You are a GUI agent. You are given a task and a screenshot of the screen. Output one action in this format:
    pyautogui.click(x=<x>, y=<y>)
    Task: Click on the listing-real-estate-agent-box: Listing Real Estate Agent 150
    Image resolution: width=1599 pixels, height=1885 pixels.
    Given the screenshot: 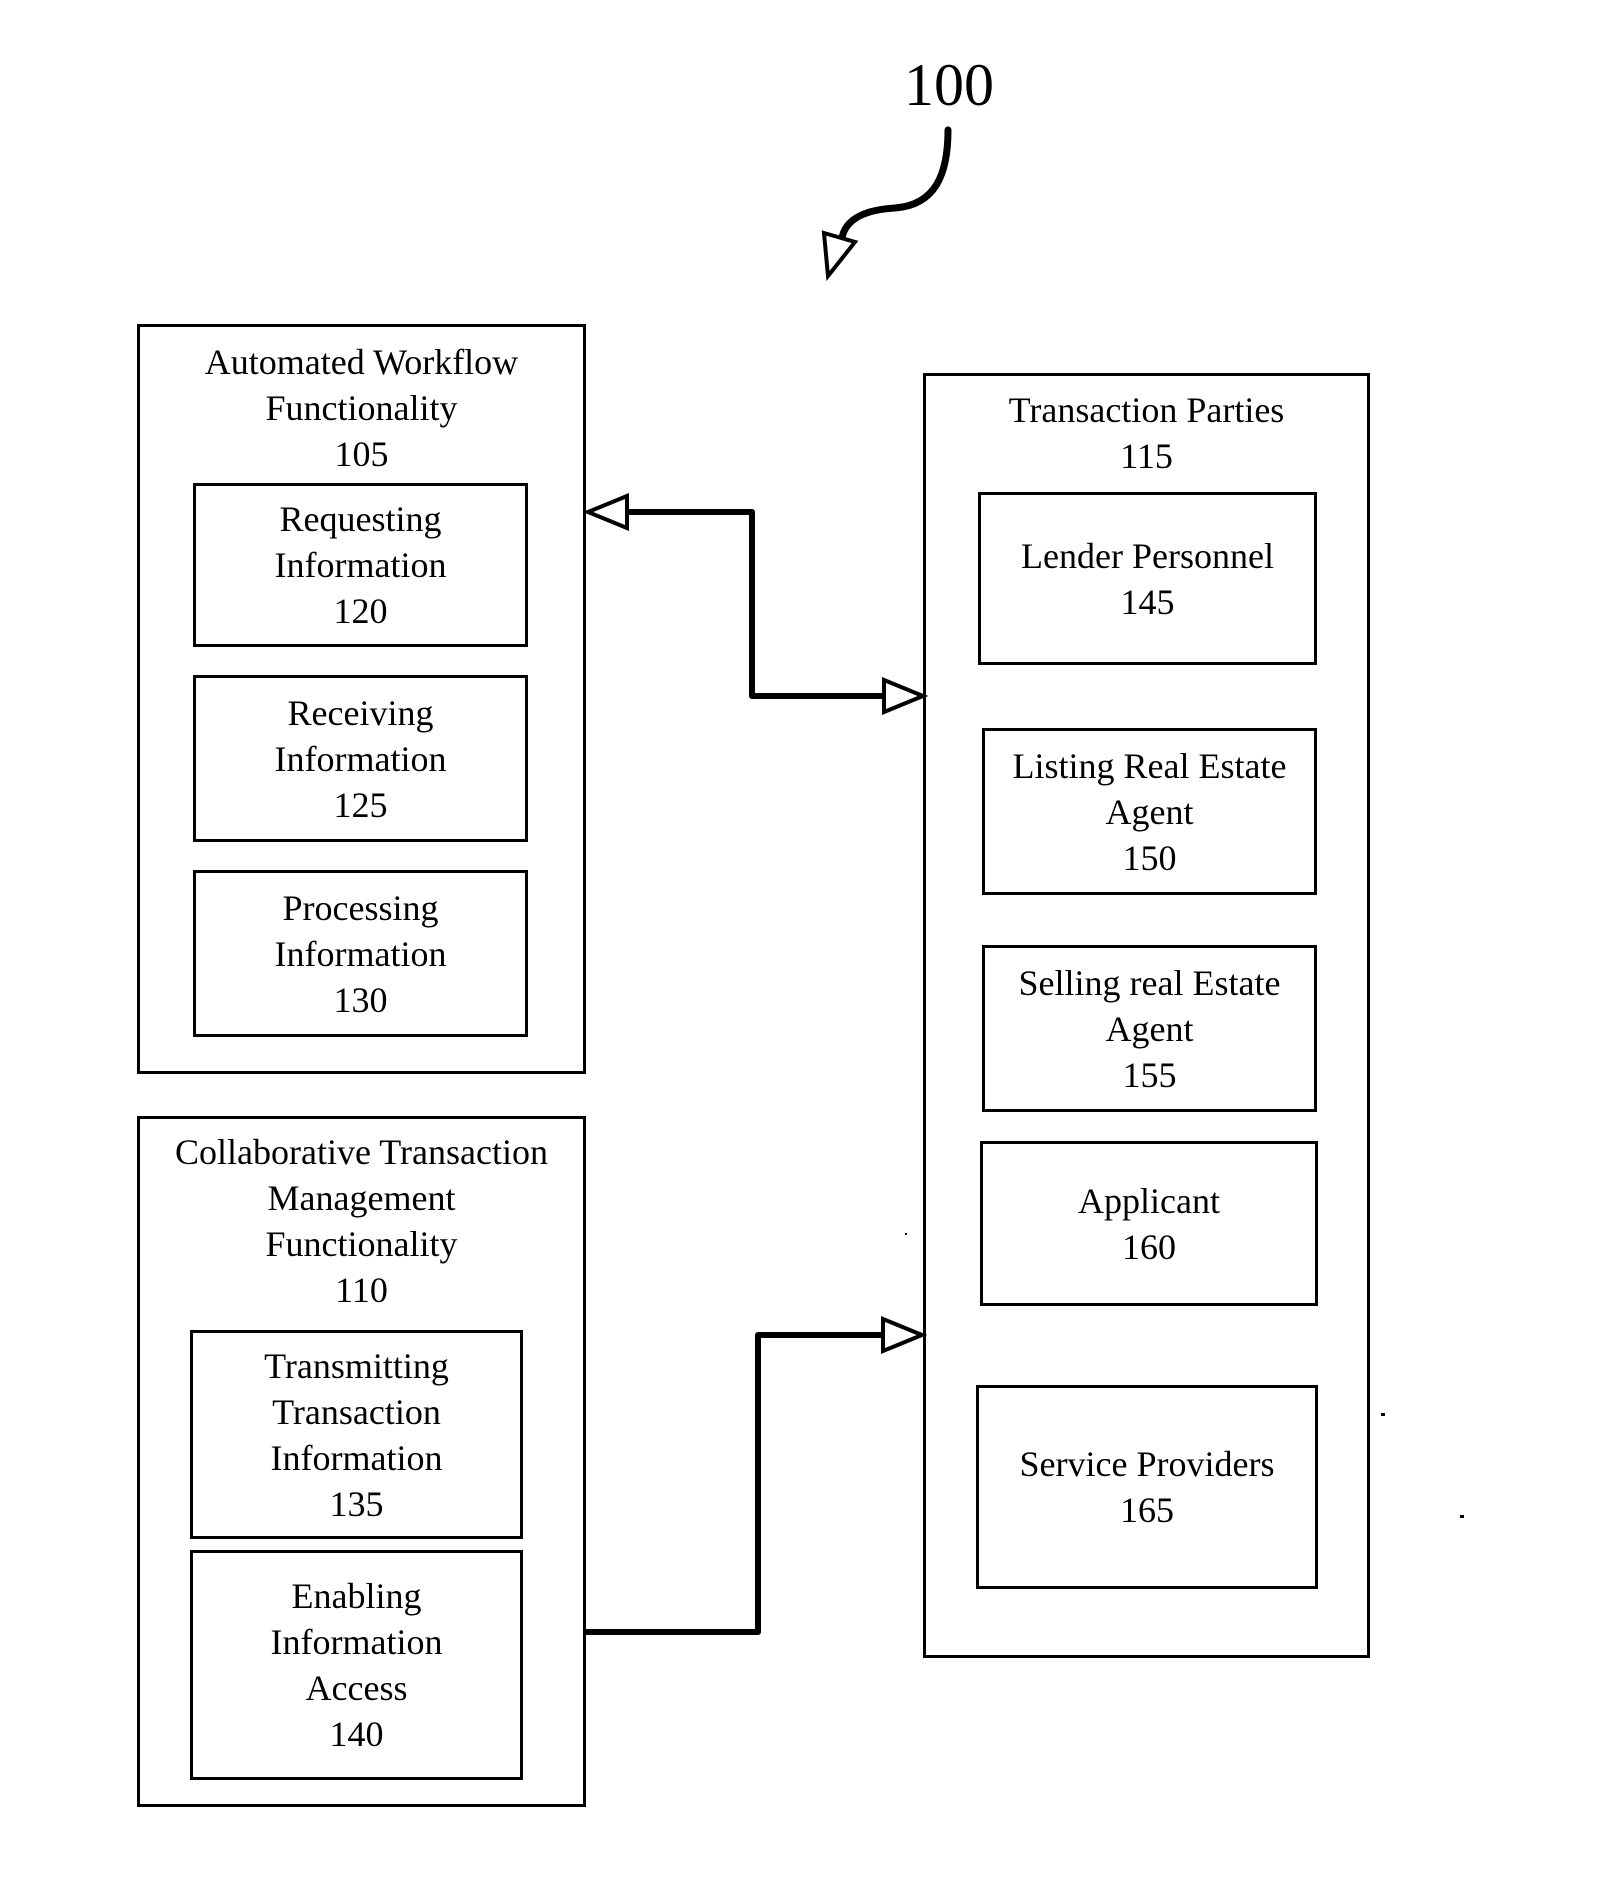 What is the action you would take?
    pyautogui.click(x=1149, y=811)
    